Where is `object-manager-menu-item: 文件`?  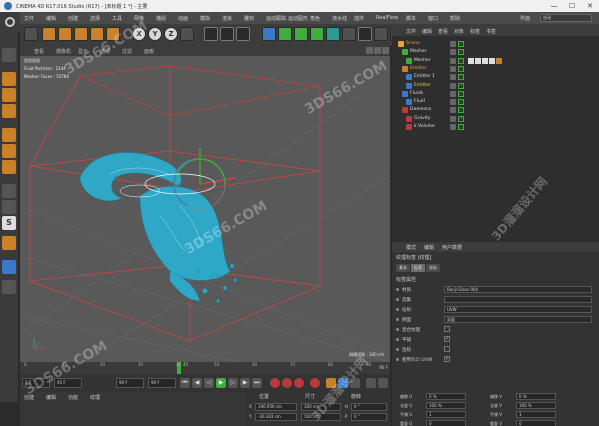
object-manager-menu-item: 文件 is located at coordinates (411, 31).